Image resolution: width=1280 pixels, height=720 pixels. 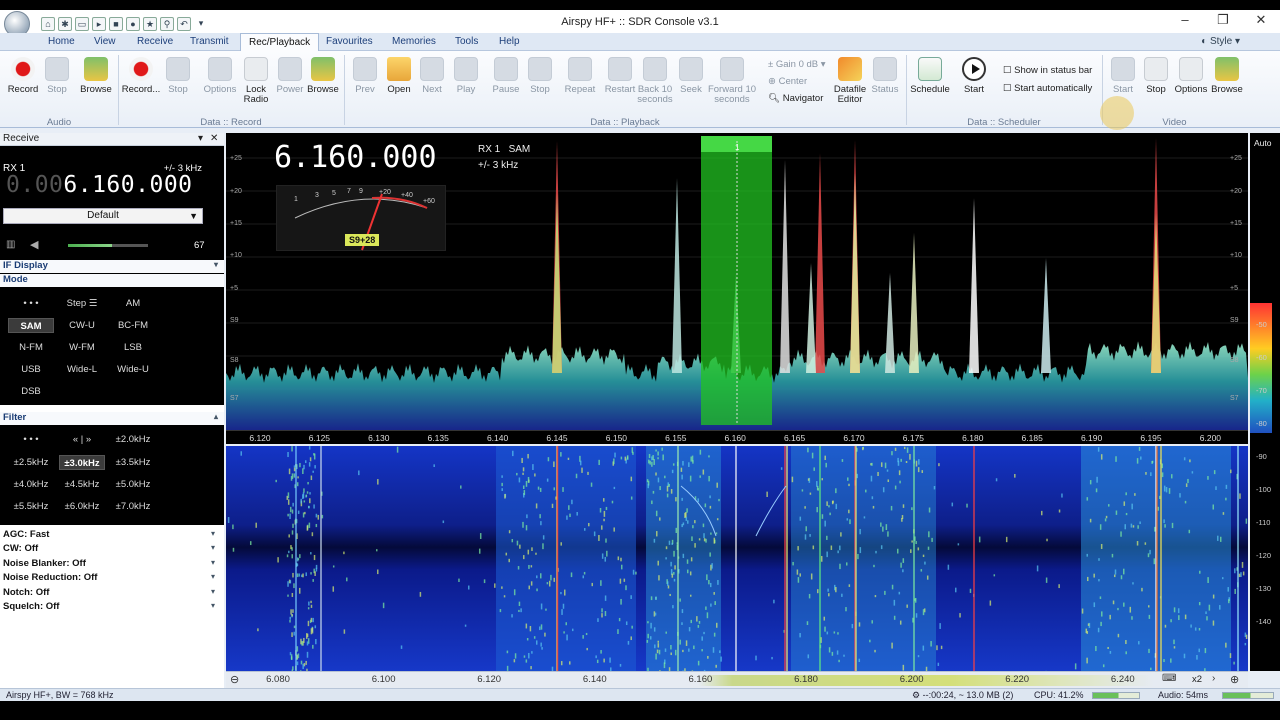 I want to click on show-in-status-bar-checkbox: ☐ Show in status bar, so click(x=1047, y=70).